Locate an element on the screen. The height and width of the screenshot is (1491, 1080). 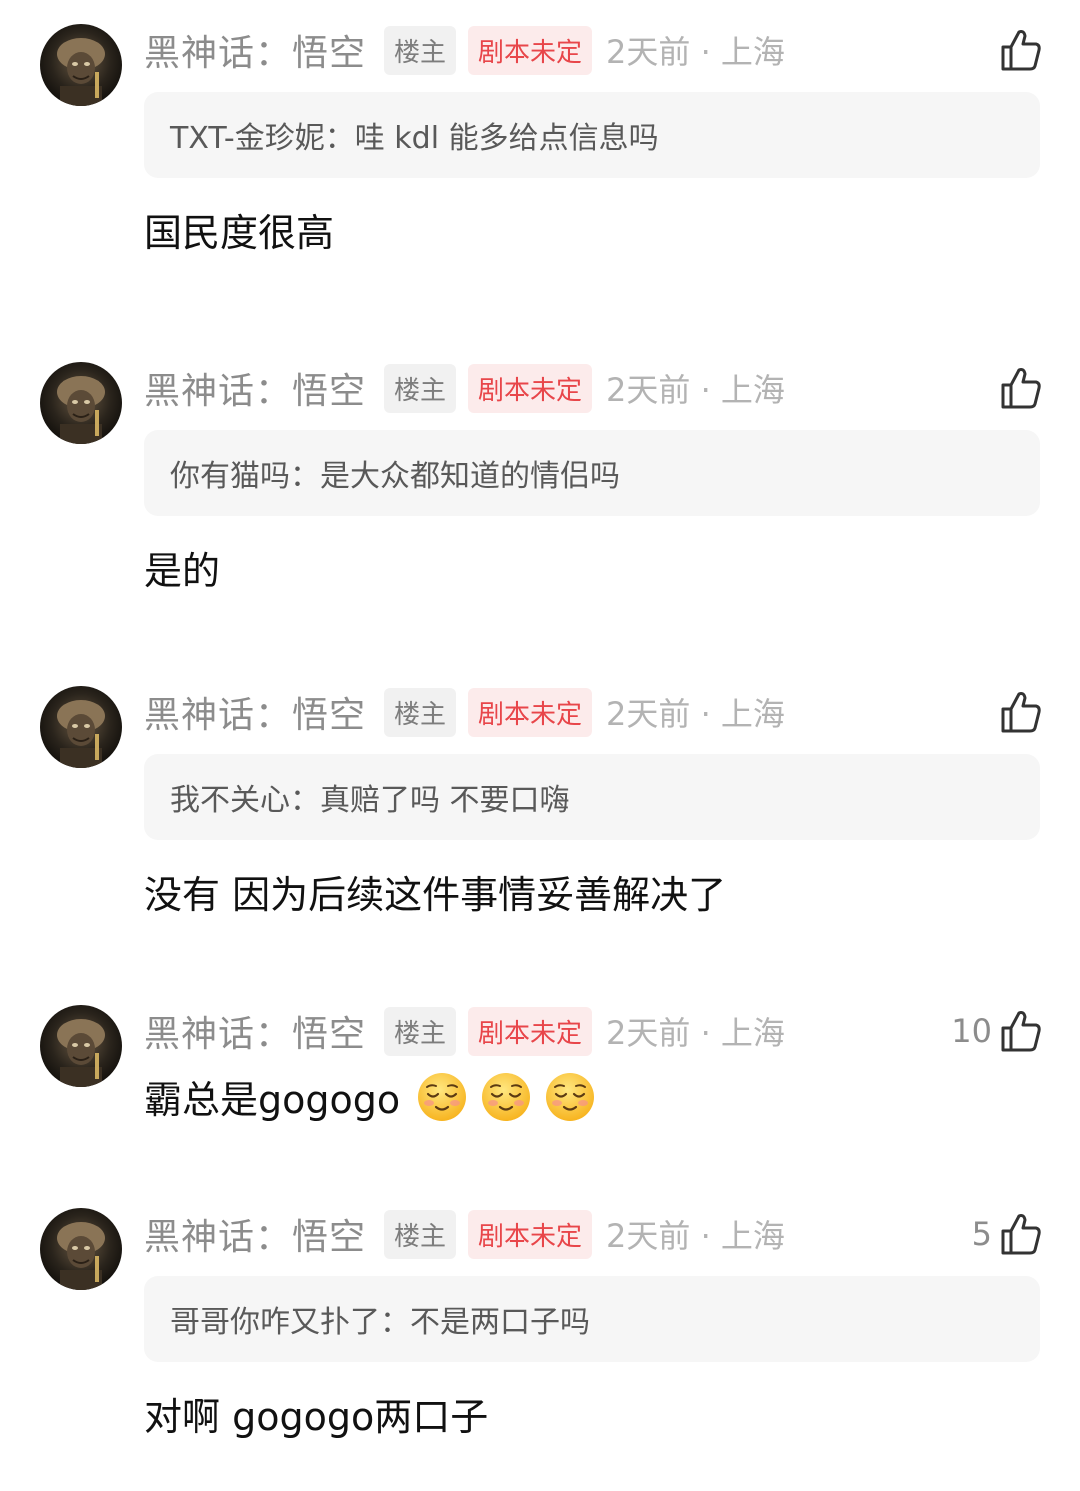
reply-text: 是的 is located at coordinates (182, 571).